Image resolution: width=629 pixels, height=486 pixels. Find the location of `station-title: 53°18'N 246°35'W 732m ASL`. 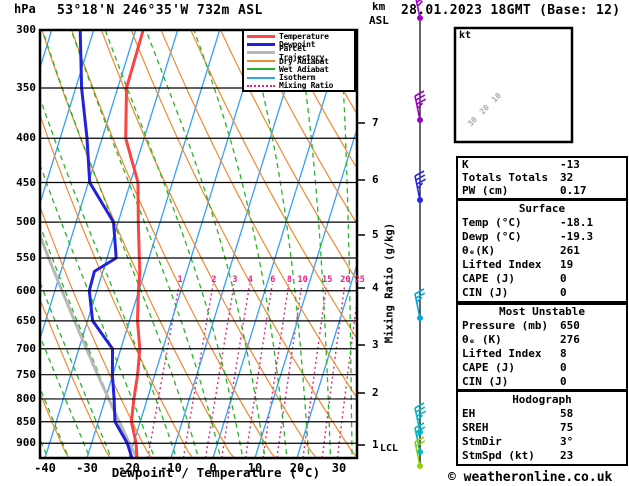

station-title: 53°18'N 246°35'W 732m ASL is located at coordinates (160, 10).